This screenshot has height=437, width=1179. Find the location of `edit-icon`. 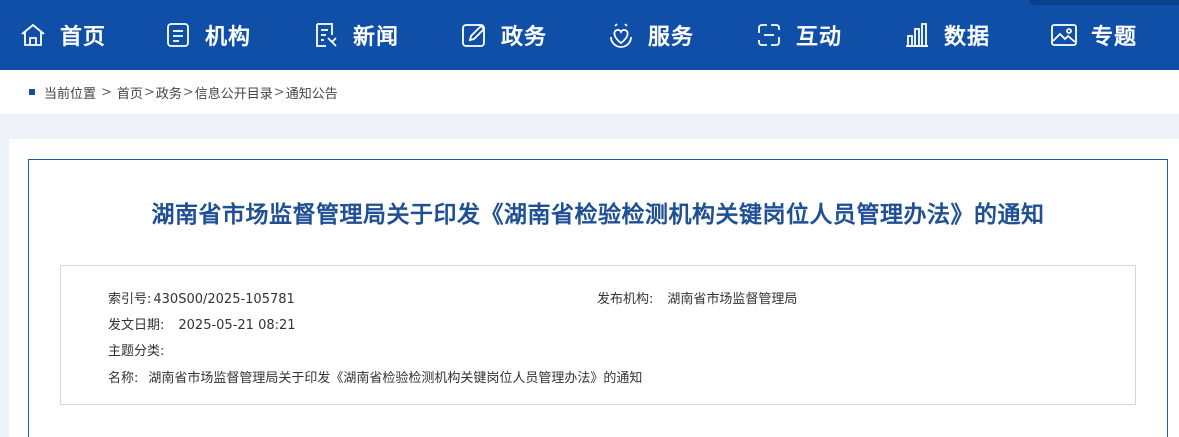

edit-icon is located at coordinates (474, 35).